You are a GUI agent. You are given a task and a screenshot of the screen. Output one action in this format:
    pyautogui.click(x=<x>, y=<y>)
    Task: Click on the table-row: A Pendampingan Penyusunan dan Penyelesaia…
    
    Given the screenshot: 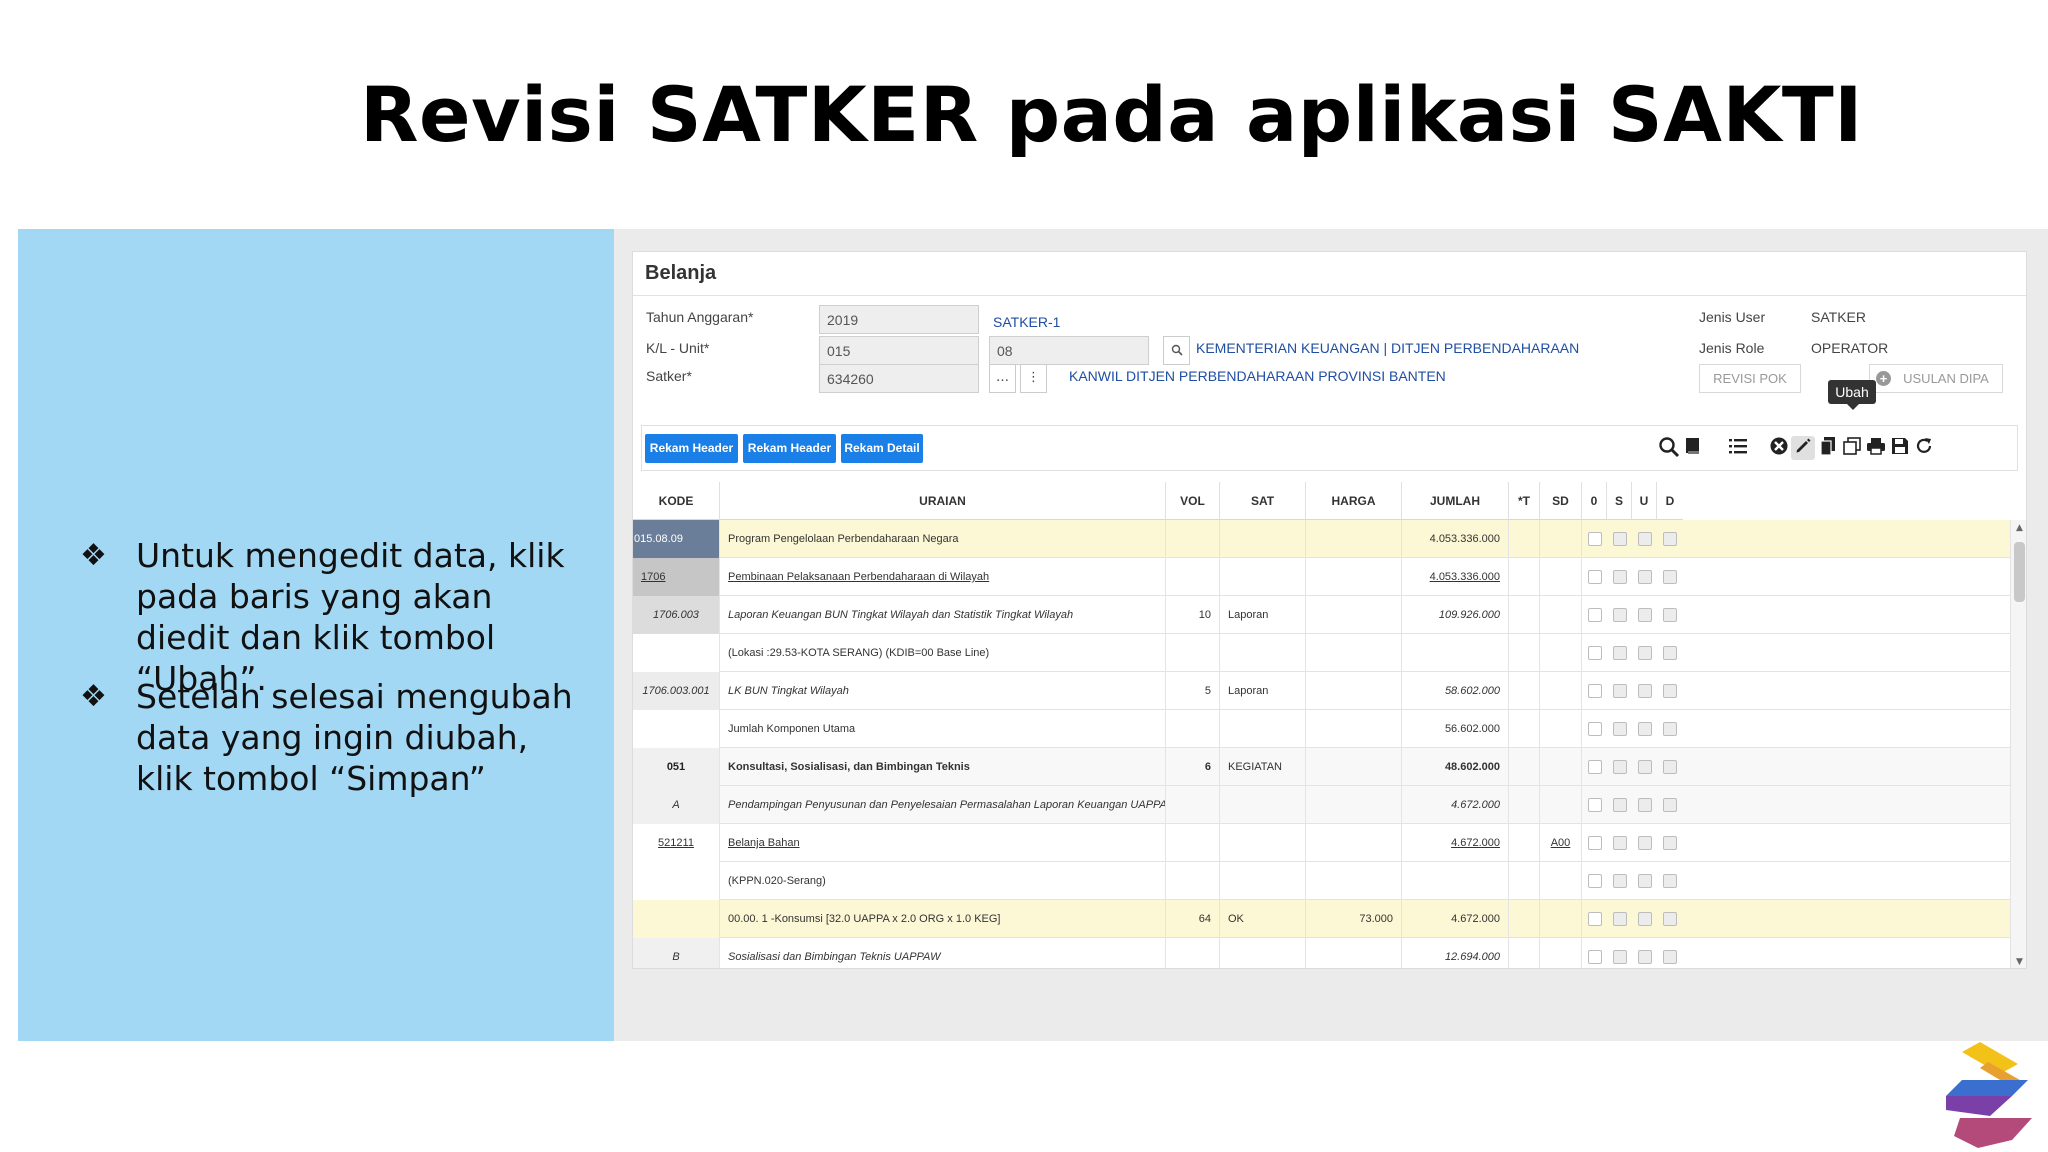 What is the action you would take?
    pyautogui.click(x=1329, y=805)
    